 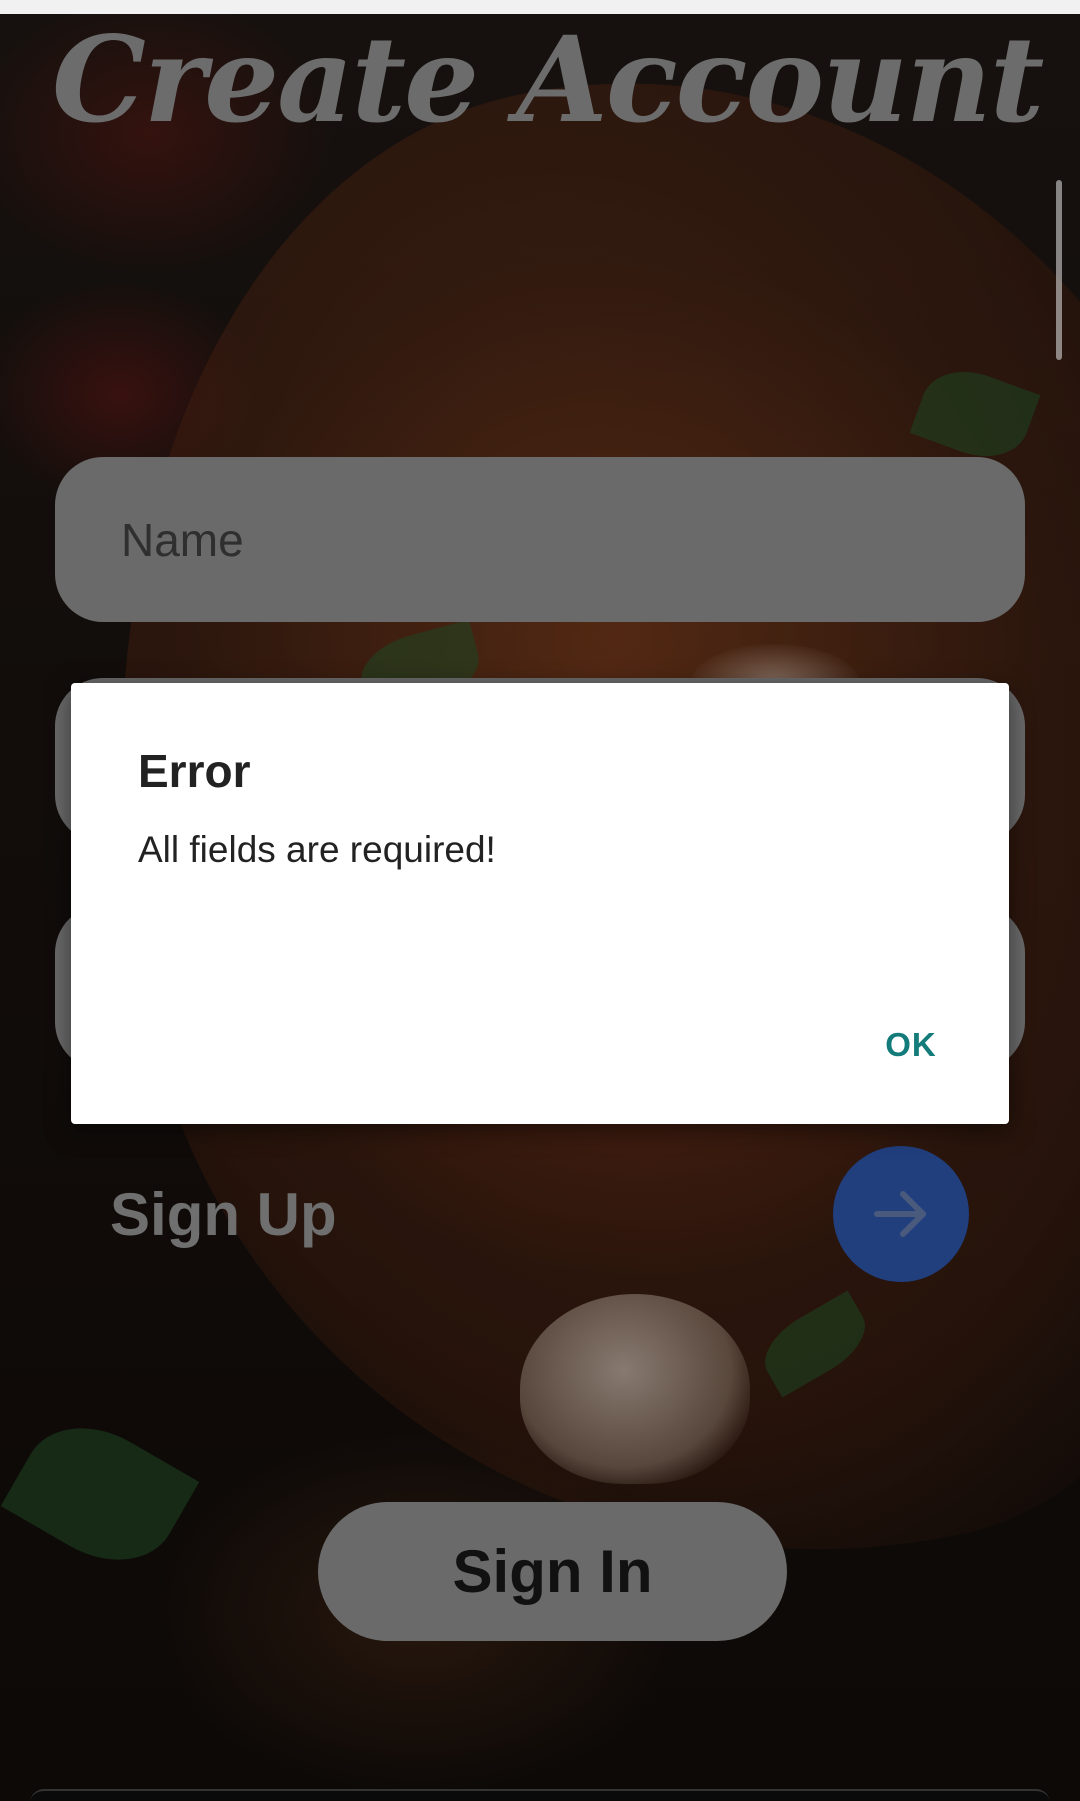 What do you see at coordinates (194, 771) in the screenshot?
I see `dialog-title: Error` at bounding box center [194, 771].